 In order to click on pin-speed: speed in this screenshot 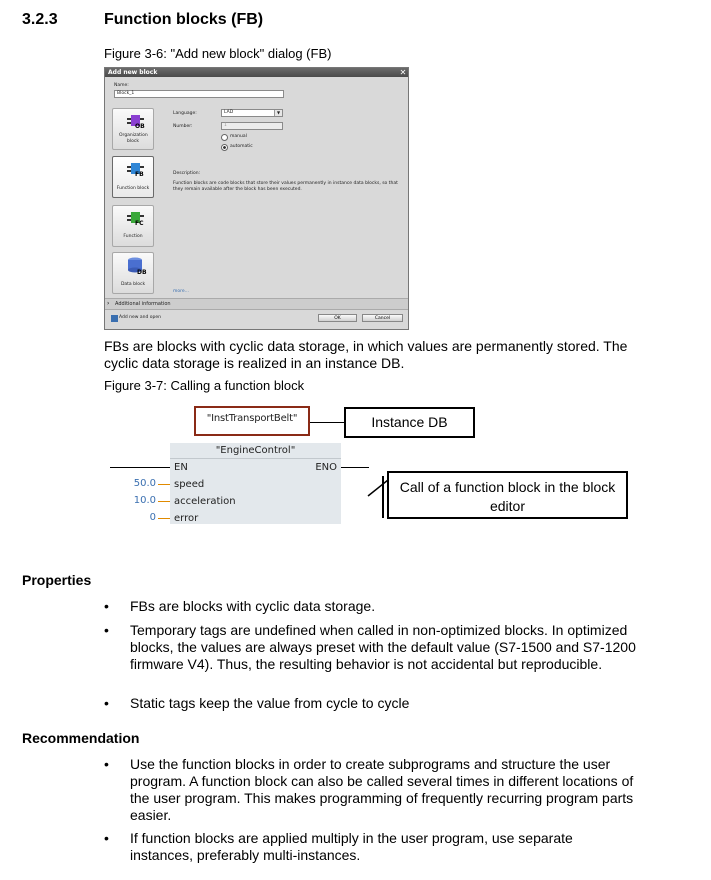, I will do `click(189, 484)`.